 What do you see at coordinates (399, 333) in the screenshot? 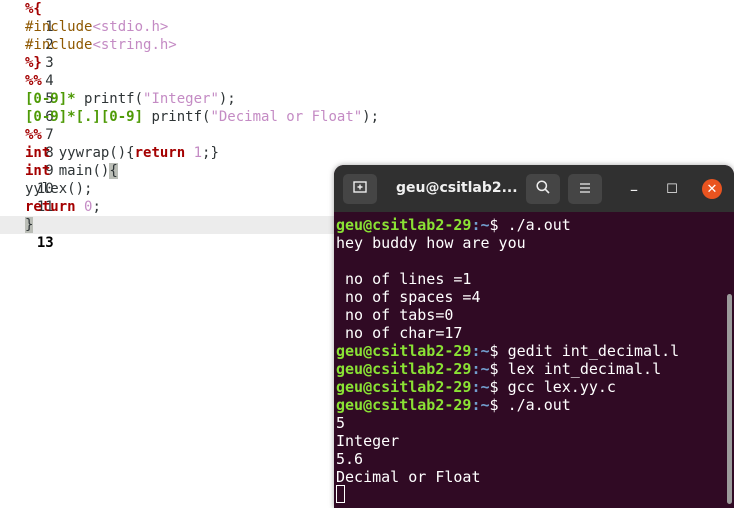
I see `terminal-line: no of char=17` at bounding box center [399, 333].